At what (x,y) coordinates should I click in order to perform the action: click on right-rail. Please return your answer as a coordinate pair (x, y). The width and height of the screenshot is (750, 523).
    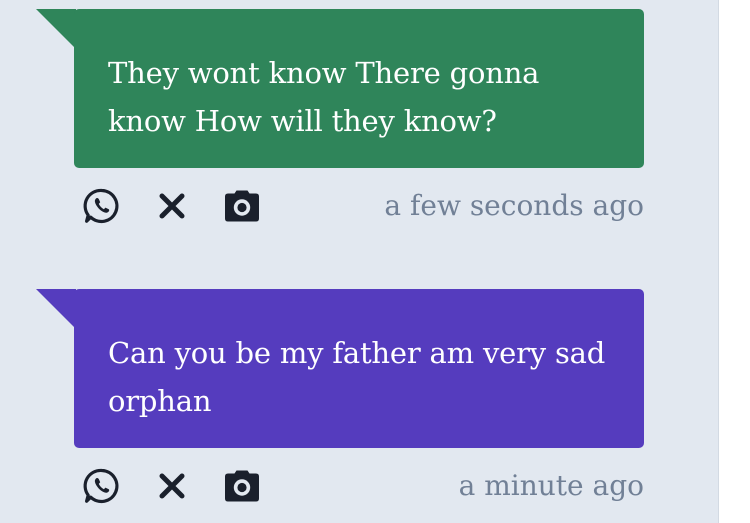
    Looking at the image, I should click on (734, 261).